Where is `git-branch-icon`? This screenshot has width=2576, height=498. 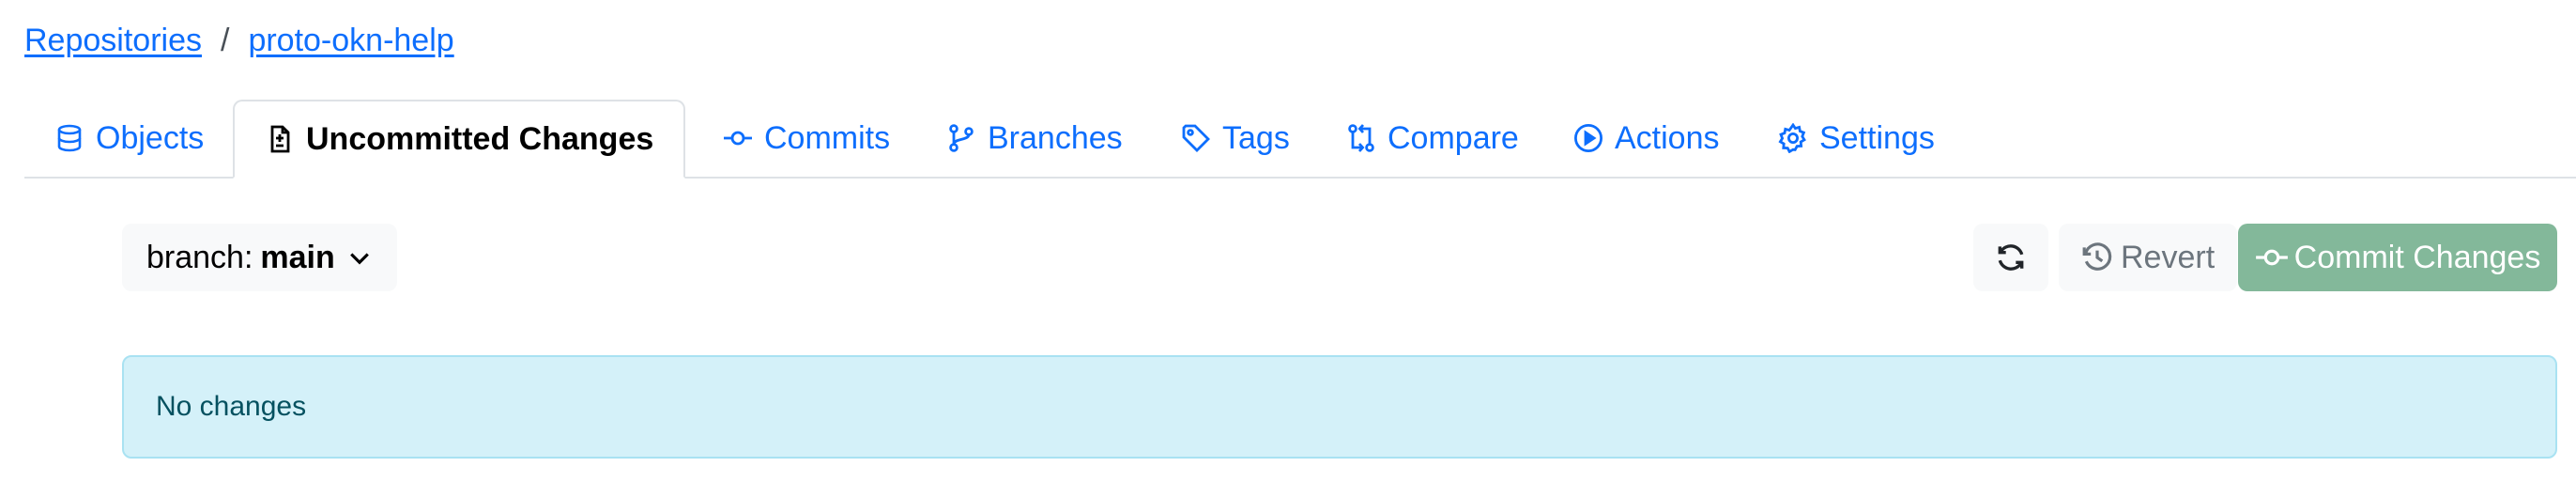 git-branch-icon is located at coordinates (962, 138).